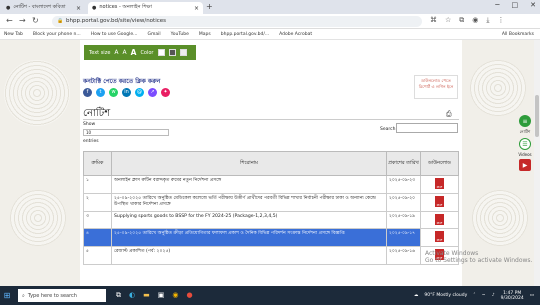 The image size is (540, 305). Describe the element at coordinates (403, 184) in the screenshot. I see `row-date: ২০২৫-০৯-২৩` at that location.